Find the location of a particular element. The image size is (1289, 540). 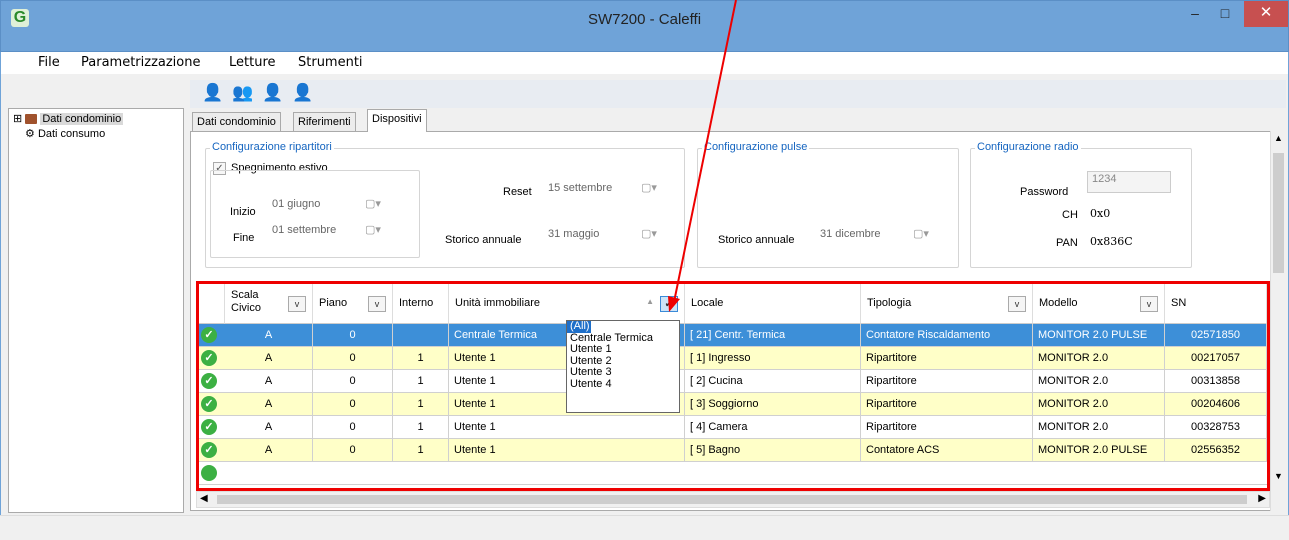

header-locale: Locale is located at coordinates (773, 304).